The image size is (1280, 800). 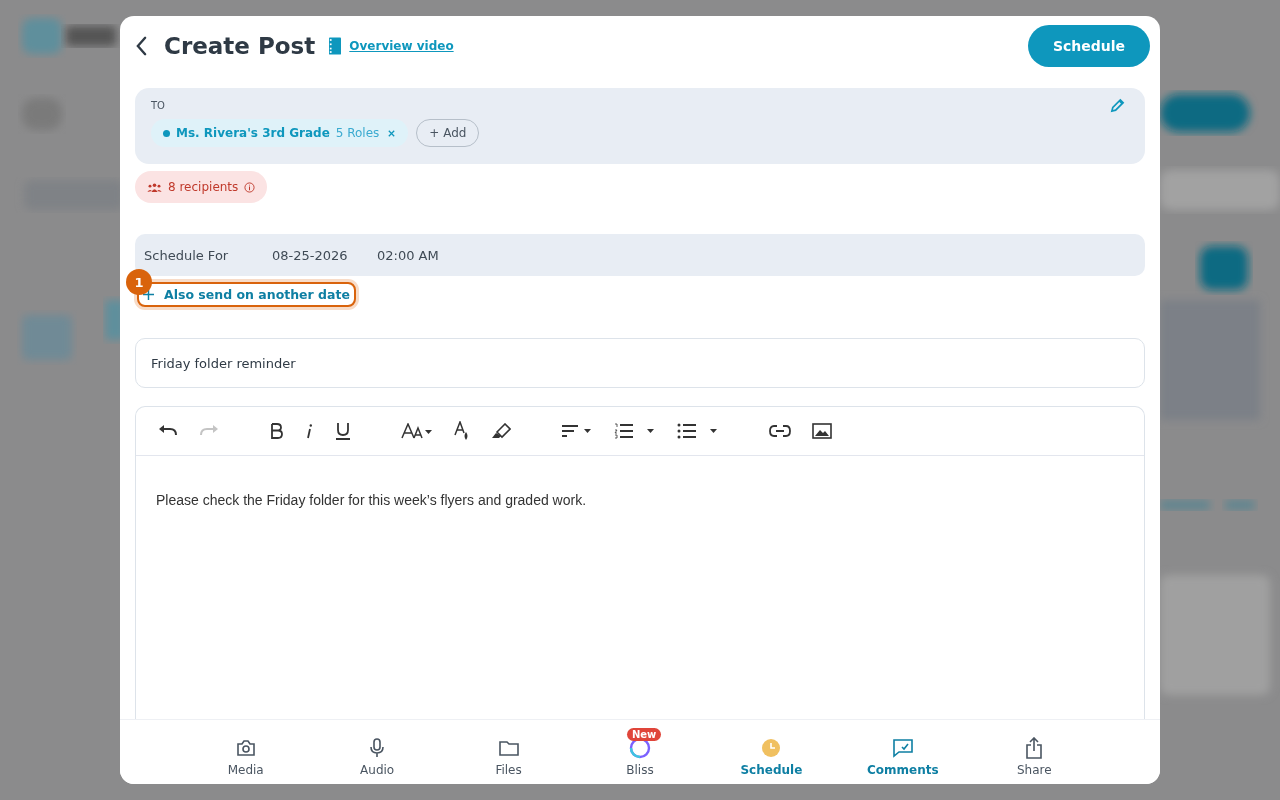 What do you see at coordinates (417, 431) in the screenshot?
I see `font-size-icon` at bounding box center [417, 431].